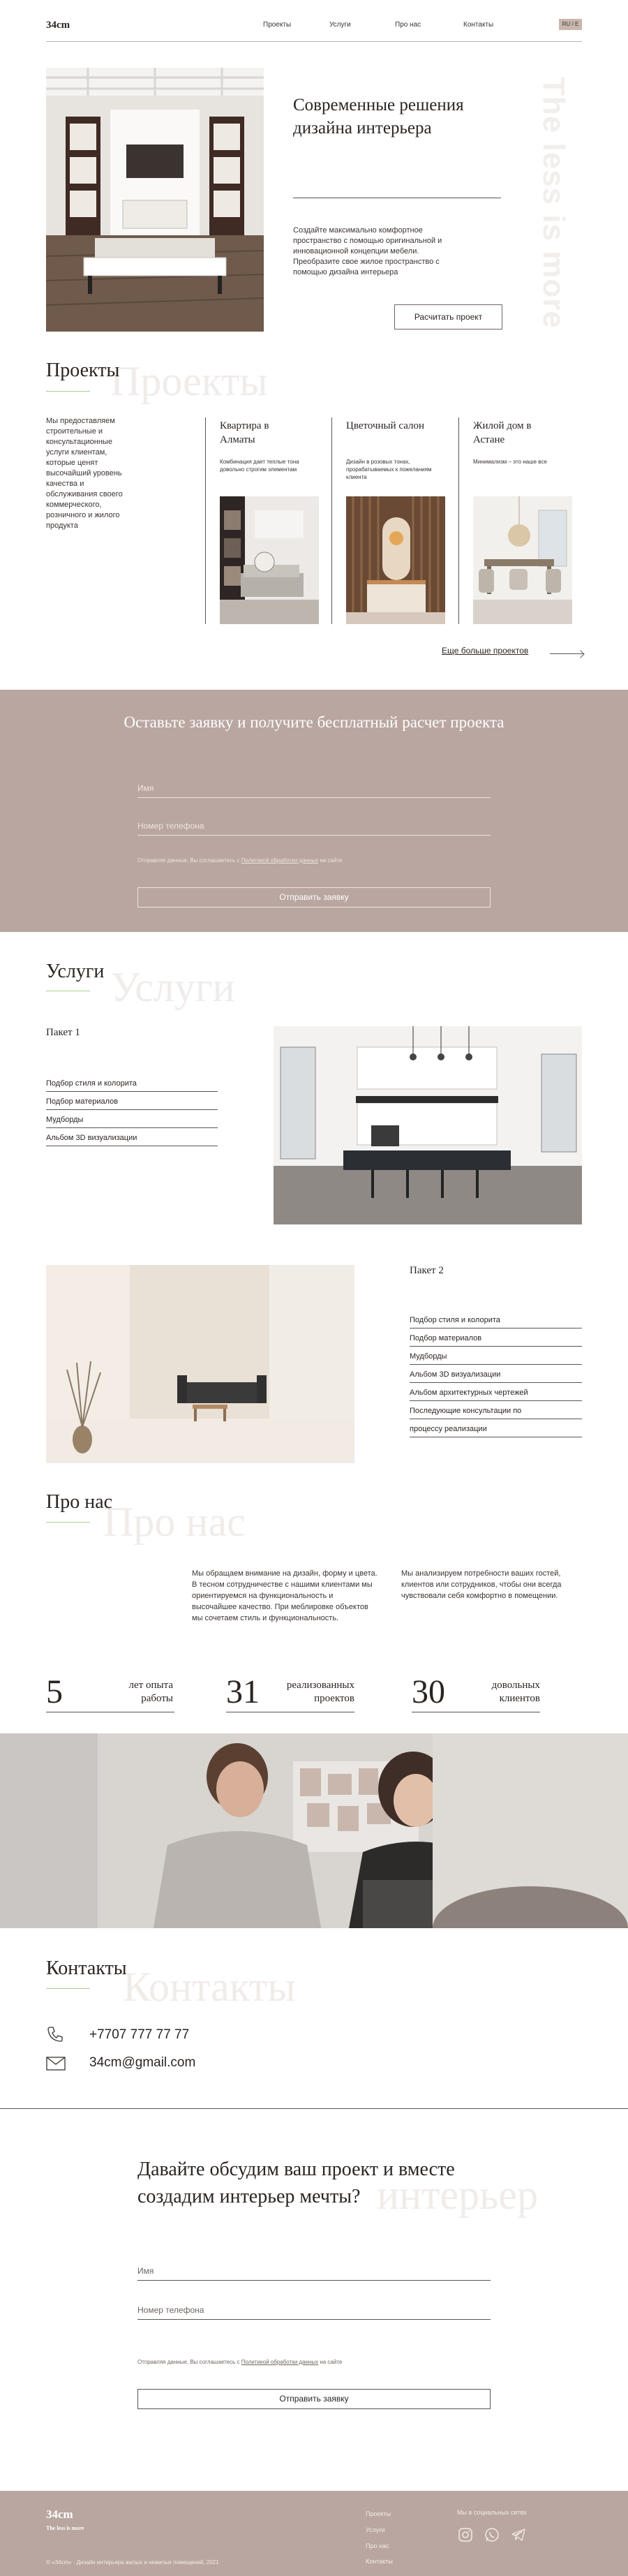 The image size is (628, 2576). Describe the element at coordinates (340, 25) in the screenshot. I see `nav-link-services: Услуги` at that location.